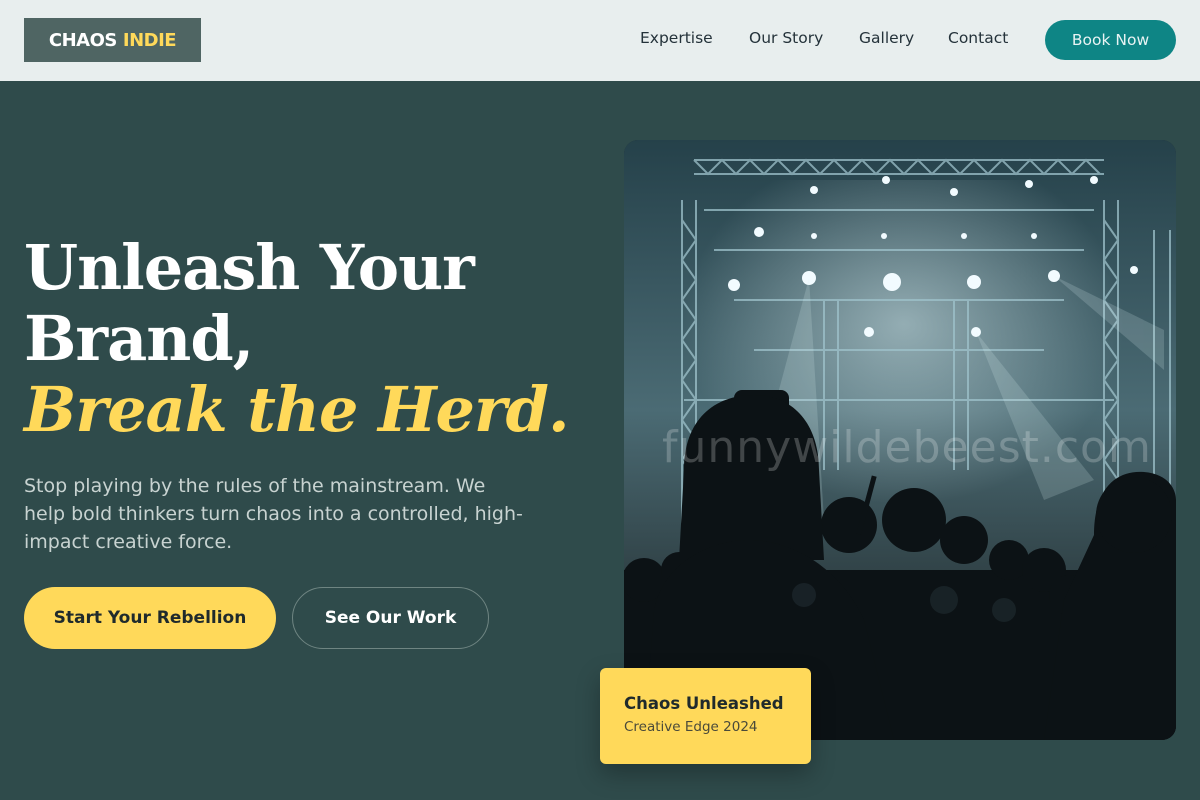 Image resolution: width=1200 pixels, height=800 pixels. I want to click on badge-subtitle: Creative Edge 2024, so click(691, 727).